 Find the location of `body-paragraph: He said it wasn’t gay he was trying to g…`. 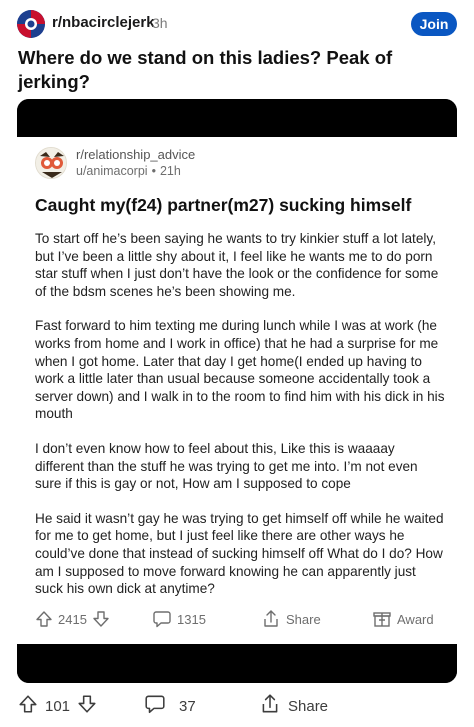

body-paragraph: He said it wasn’t gay he was trying to g… is located at coordinates (239, 553).